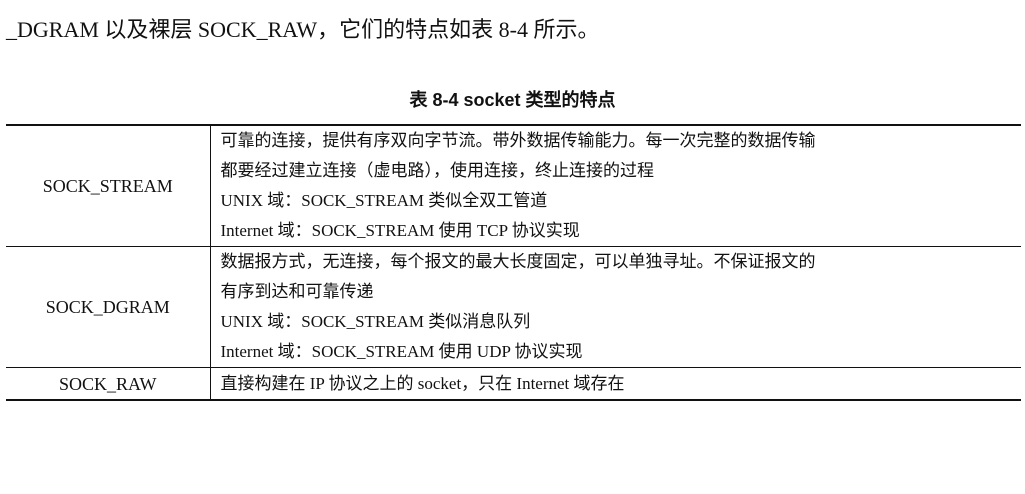 This screenshot has height=494, width=1025. What do you see at coordinates (400, 230) in the screenshot?
I see `description-line: Internet 域：SOCK_STREAM 使用 TCP 协议实现` at bounding box center [400, 230].